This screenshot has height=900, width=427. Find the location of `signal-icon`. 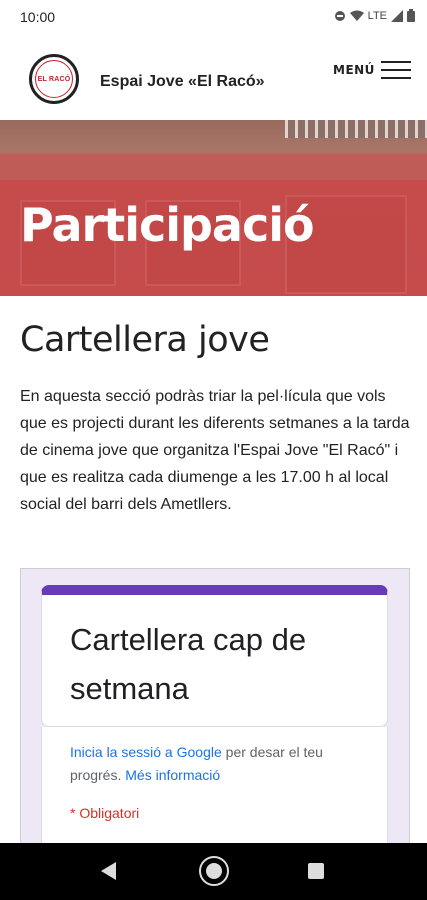

signal-icon is located at coordinates (397, 15).